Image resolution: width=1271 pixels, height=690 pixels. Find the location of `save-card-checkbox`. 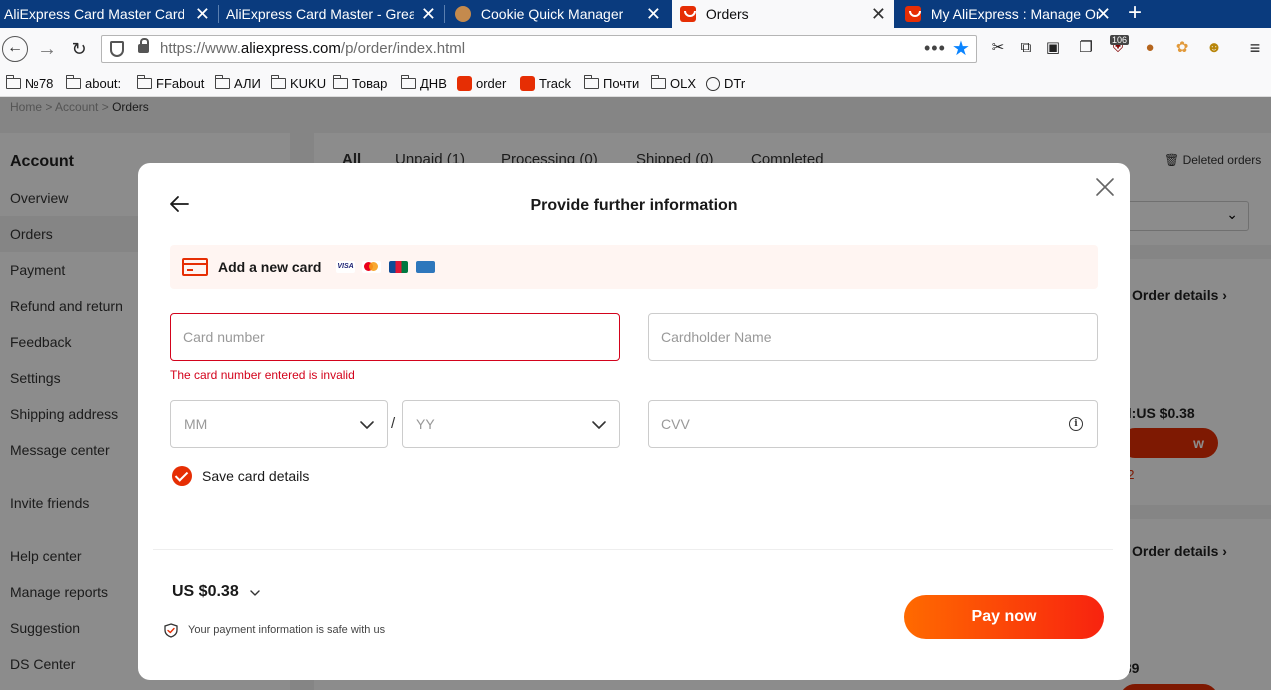

save-card-checkbox is located at coordinates (182, 476).